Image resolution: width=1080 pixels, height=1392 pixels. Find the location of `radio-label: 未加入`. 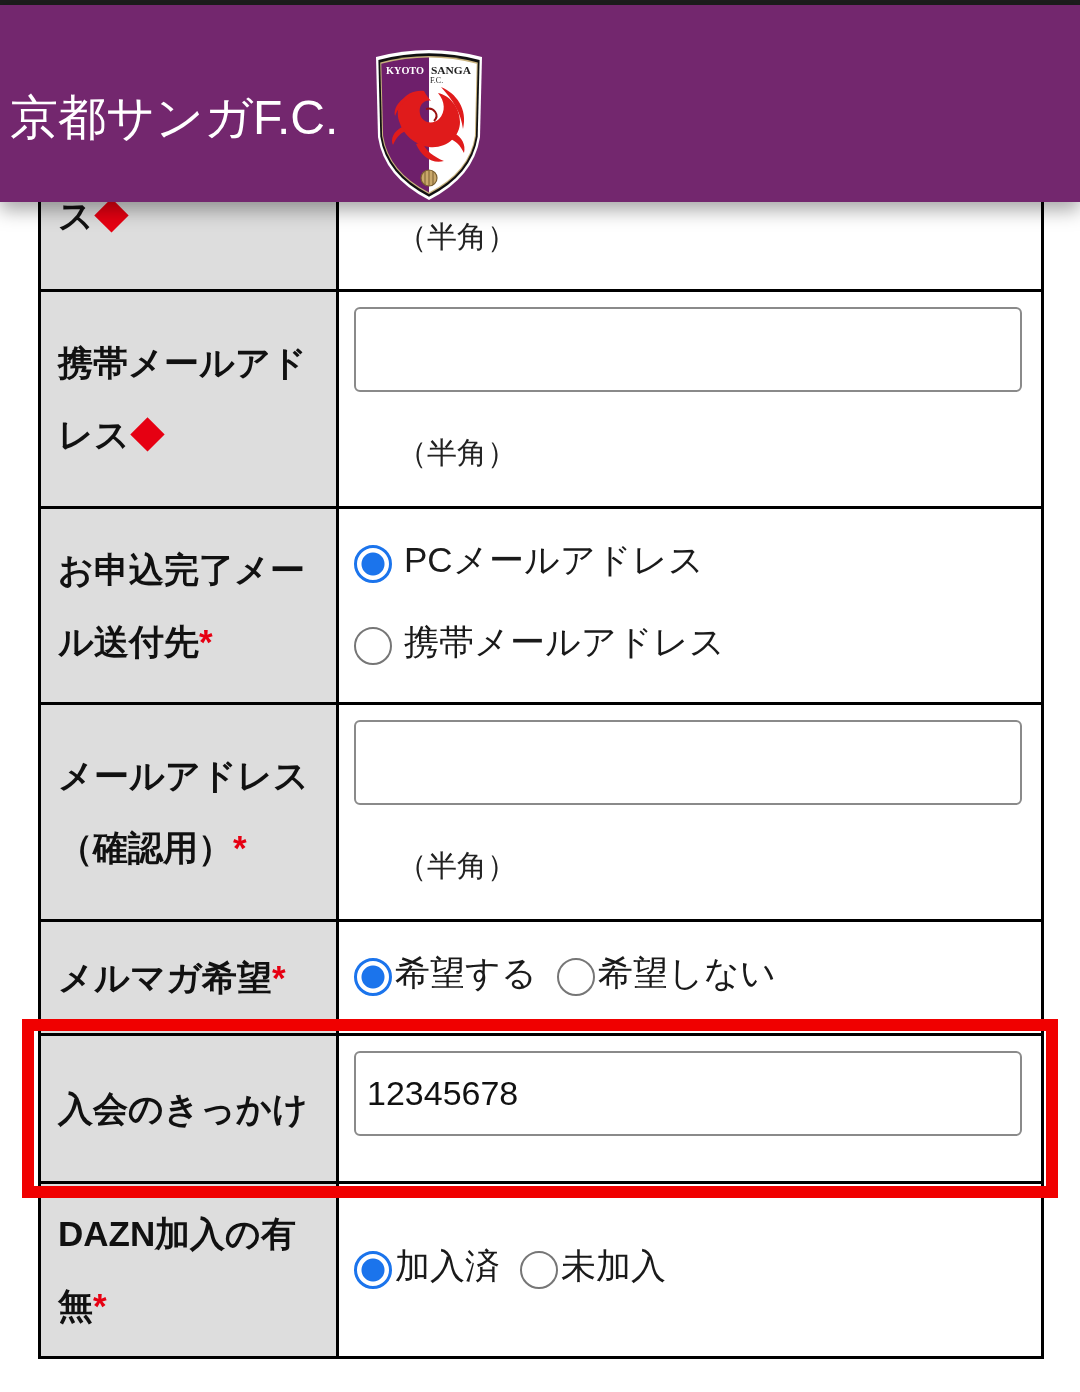

radio-label: 未加入 is located at coordinates (613, 1265).